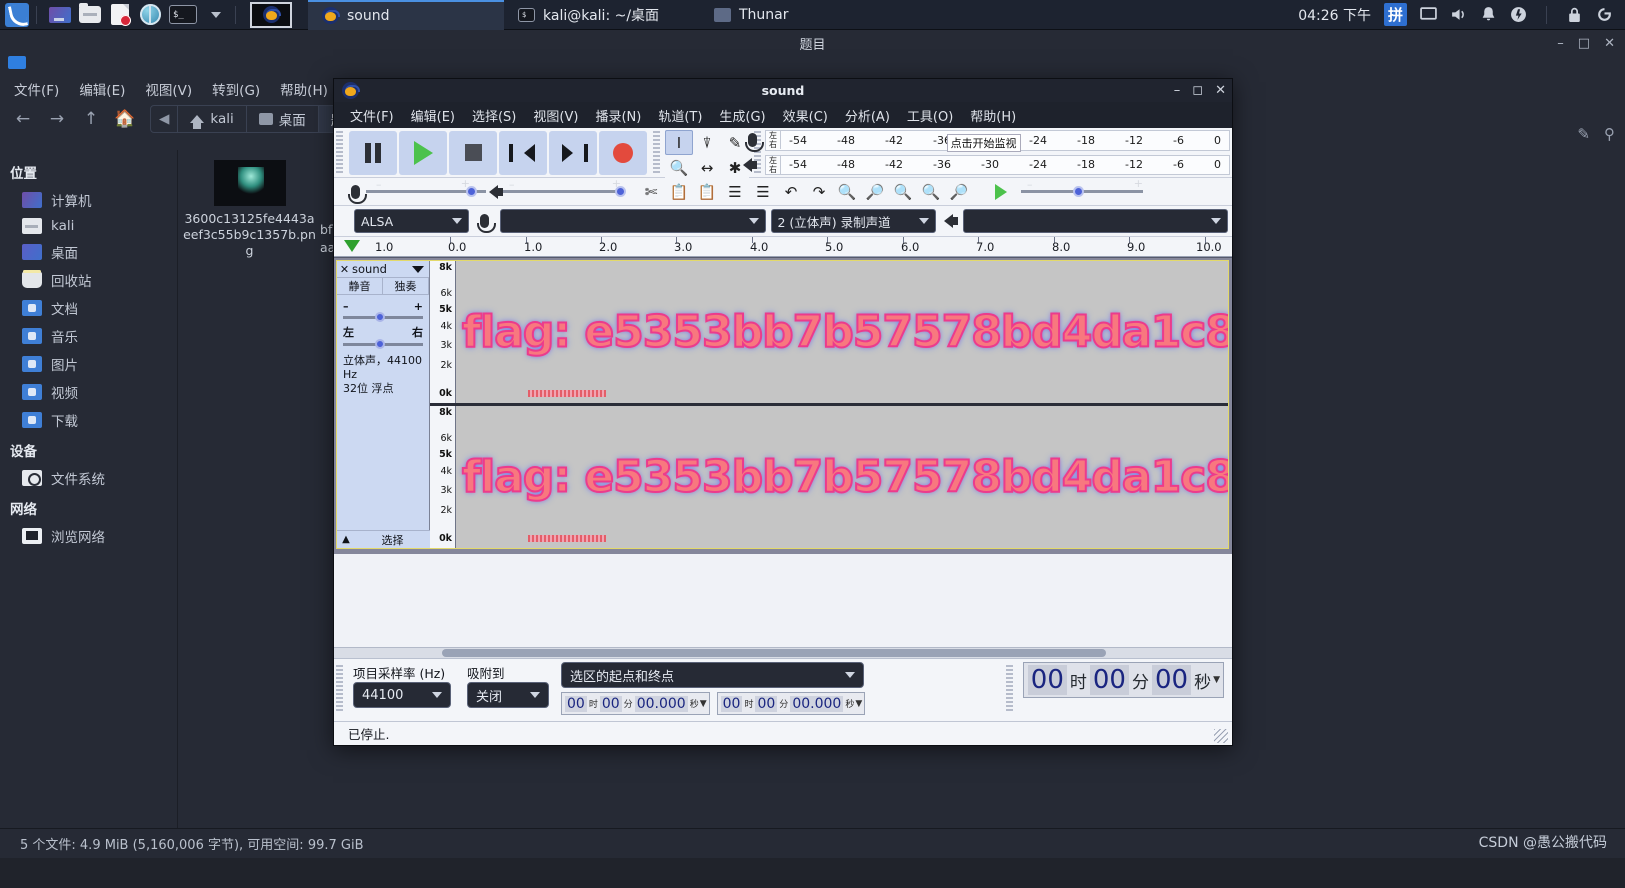  What do you see at coordinates (236, 89) in the screenshot?
I see `menu-go: 转到(G)` at bounding box center [236, 89].